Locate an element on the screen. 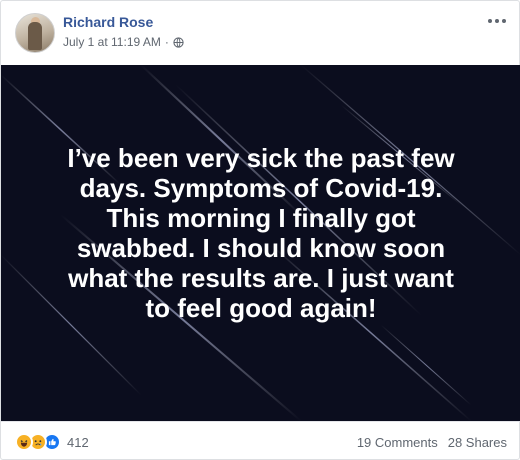 This screenshot has height=460, width=520. comments-link: 19 Comments is located at coordinates (397, 442).